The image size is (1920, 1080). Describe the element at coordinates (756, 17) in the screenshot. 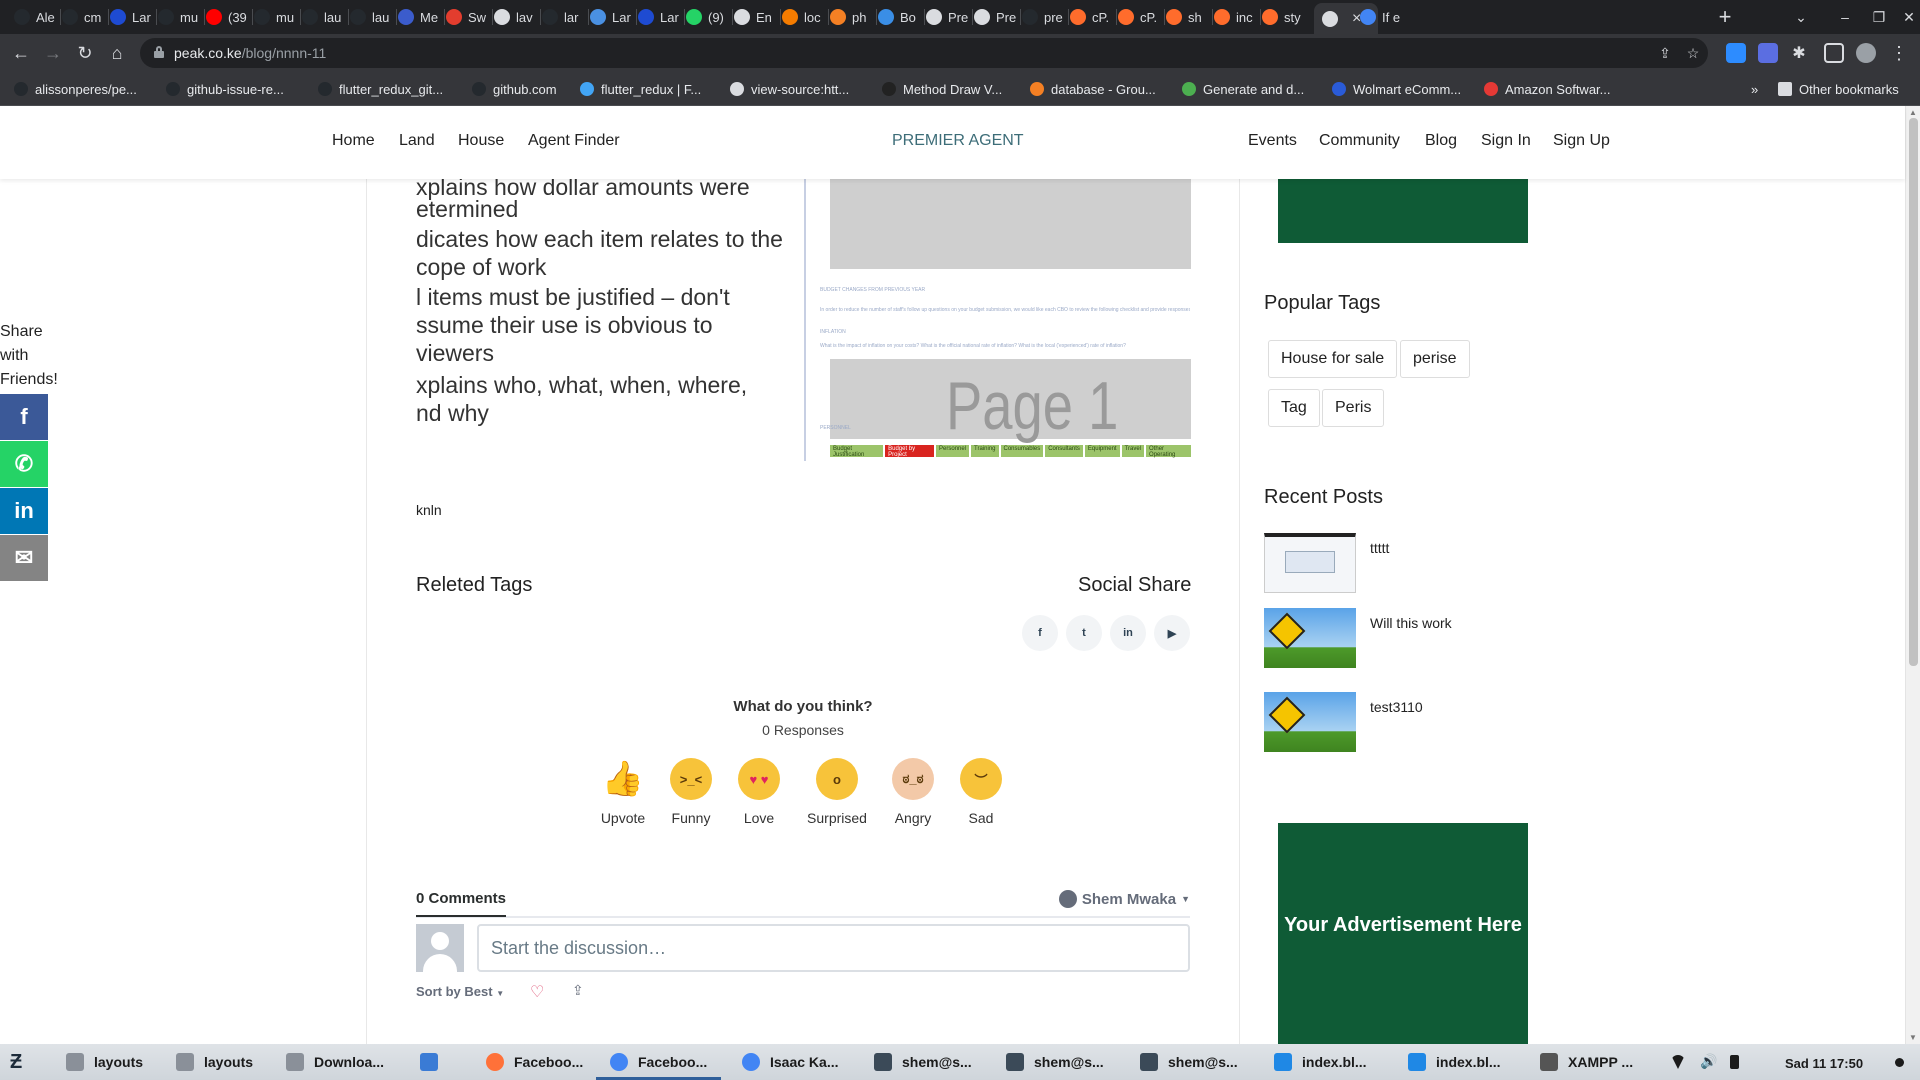

I see `browser-tab: En` at that location.